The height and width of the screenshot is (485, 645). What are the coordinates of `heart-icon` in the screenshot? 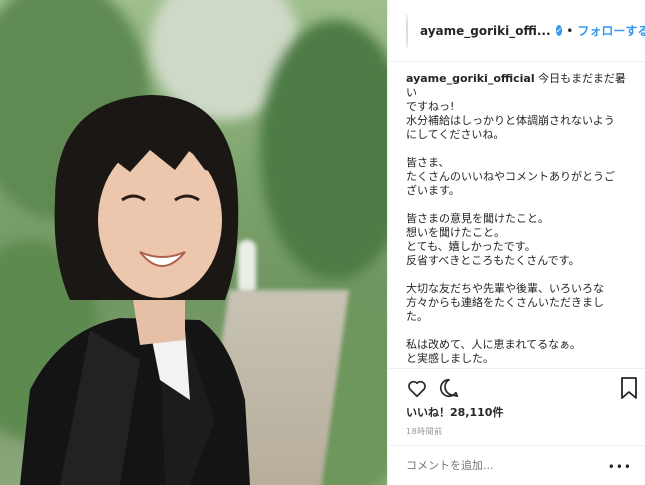 It's located at (417, 389).